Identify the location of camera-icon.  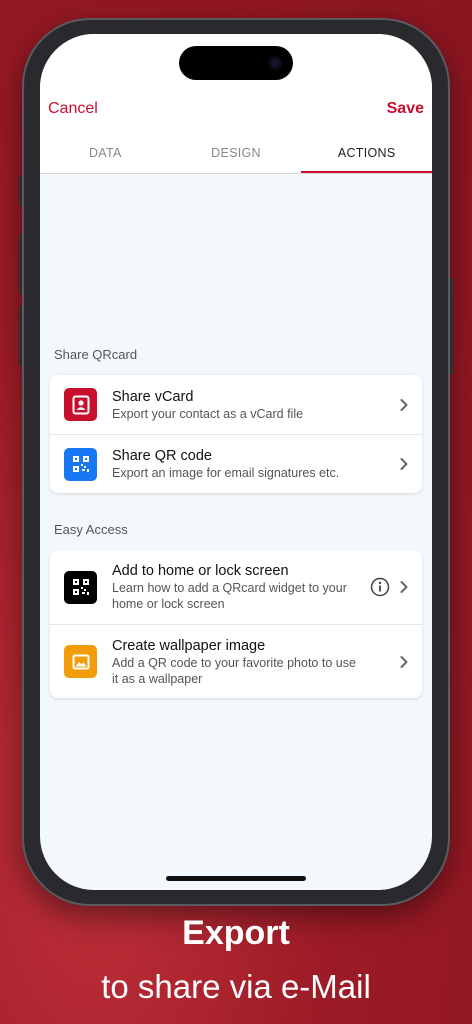
(275, 63).